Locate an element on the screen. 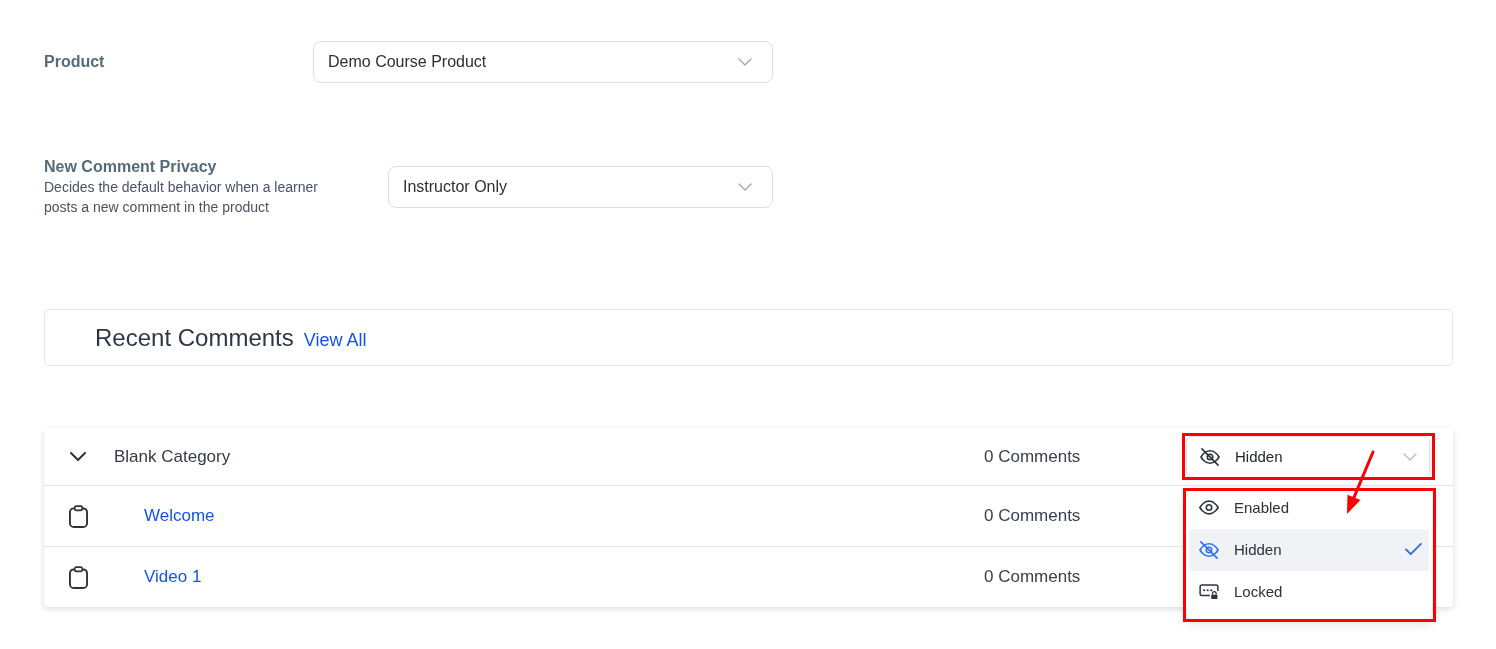 The height and width of the screenshot is (649, 1496). lesson-link: Welcome is located at coordinates (179, 516).